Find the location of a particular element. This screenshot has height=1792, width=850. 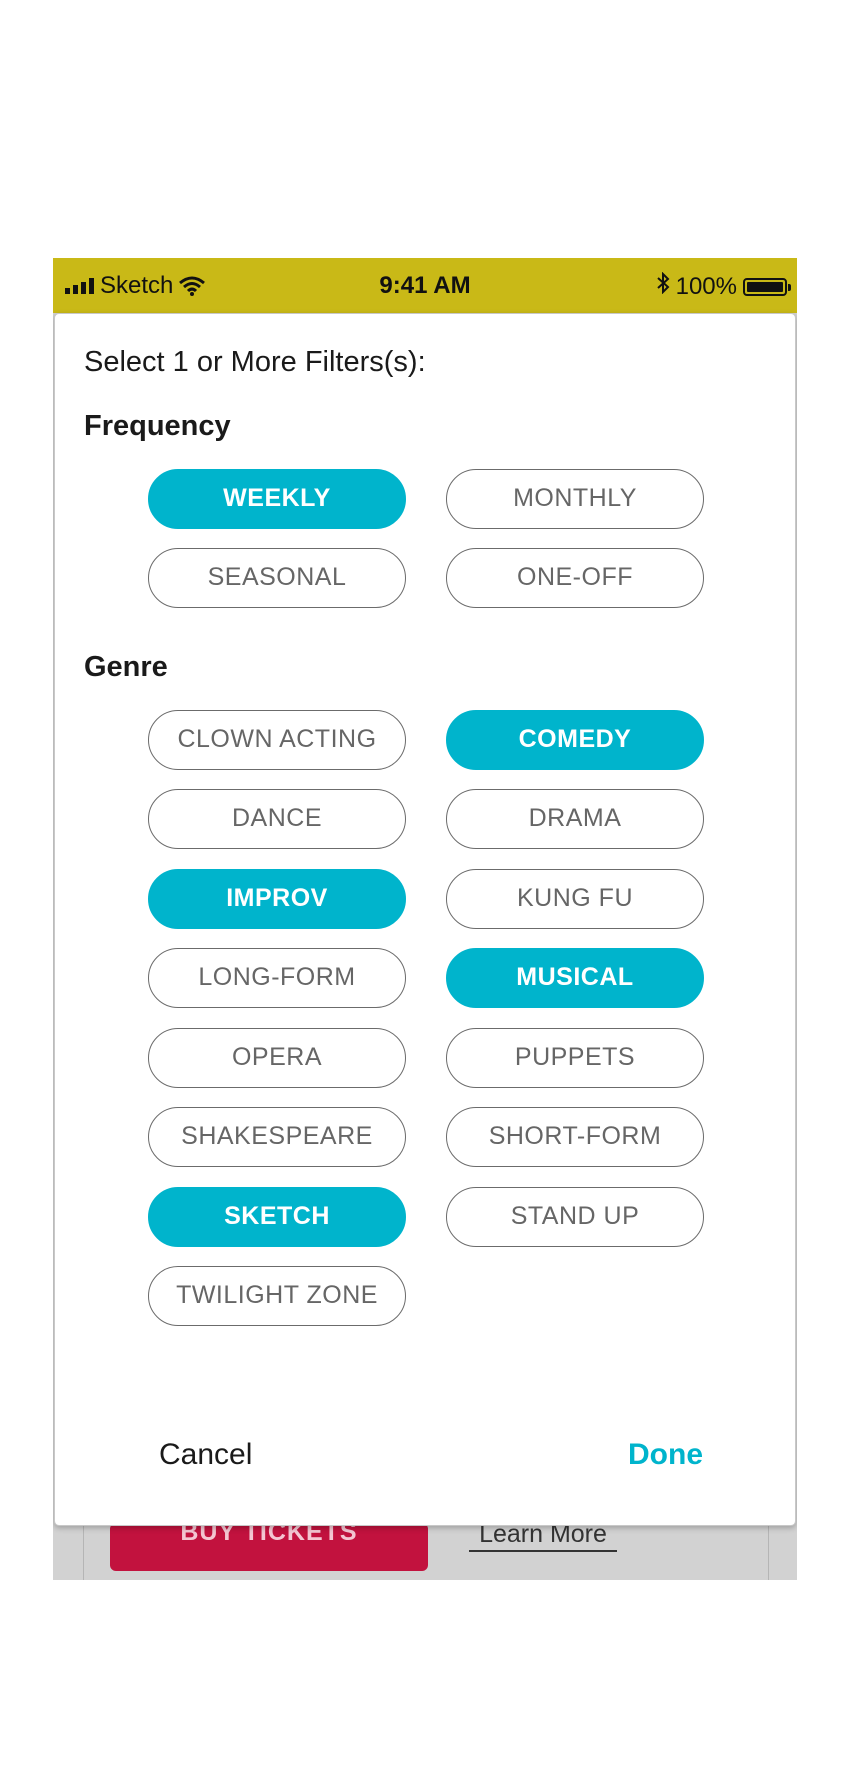

battery-icon is located at coordinates (767, 286).